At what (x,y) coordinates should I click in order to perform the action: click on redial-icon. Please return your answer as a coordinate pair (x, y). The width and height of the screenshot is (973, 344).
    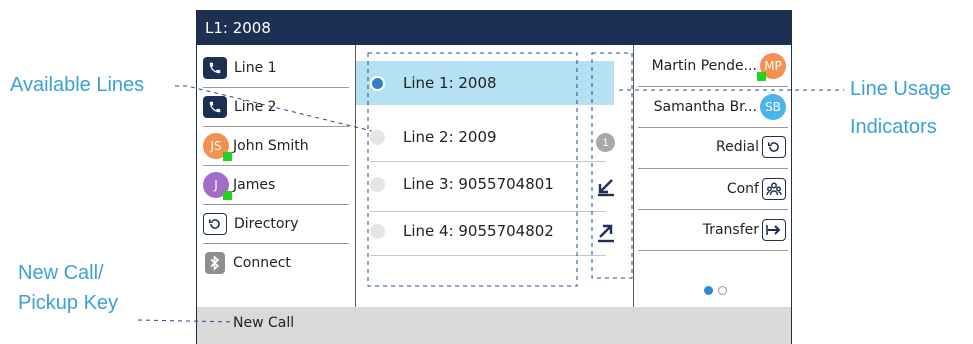
    Looking at the image, I should click on (774, 147).